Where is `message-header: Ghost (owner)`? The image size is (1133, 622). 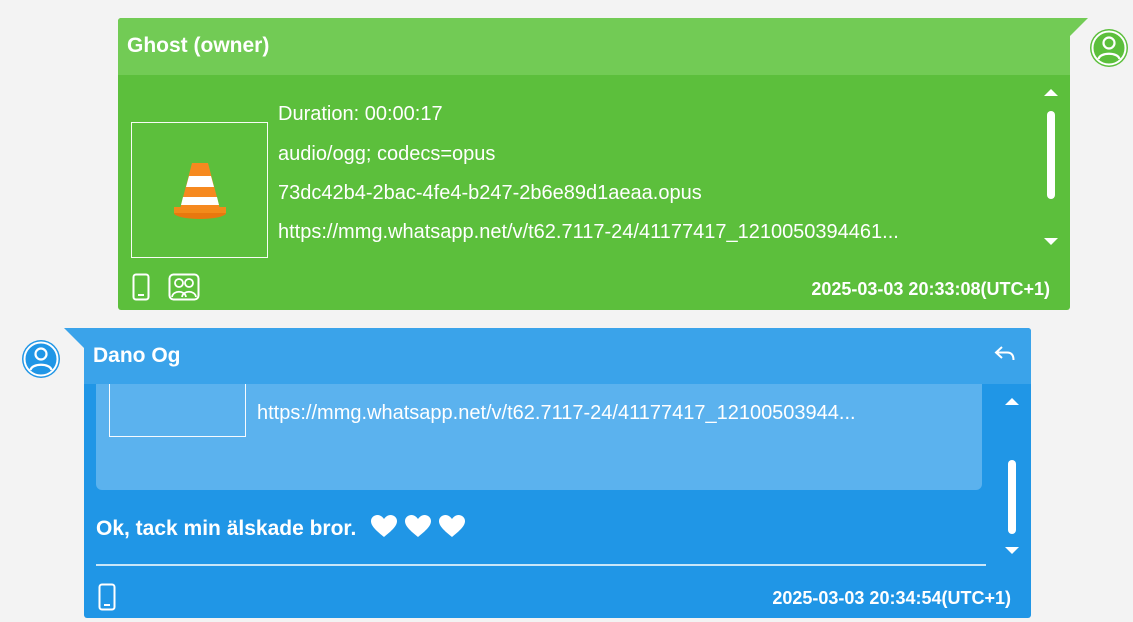
message-header: Ghost (owner) is located at coordinates (594, 46).